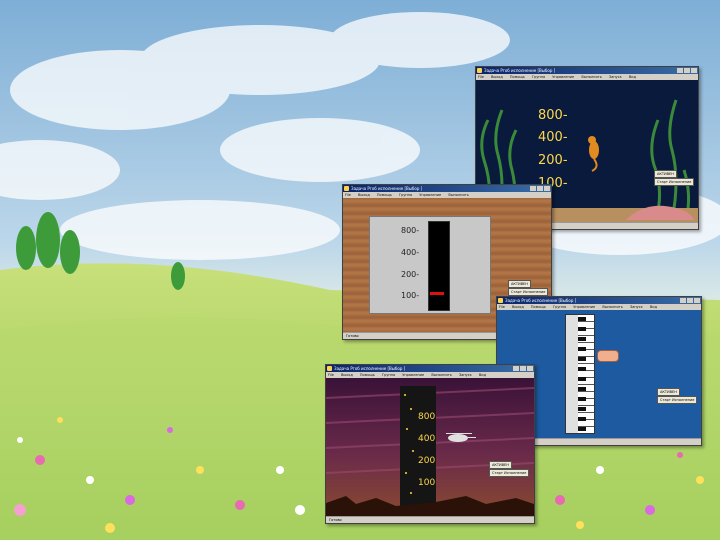 The image size is (720, 540). What do you see at coordinates (608, 356) in the screenshot?
I see `pointing-hand-icon` at bounding box center [608, 356].